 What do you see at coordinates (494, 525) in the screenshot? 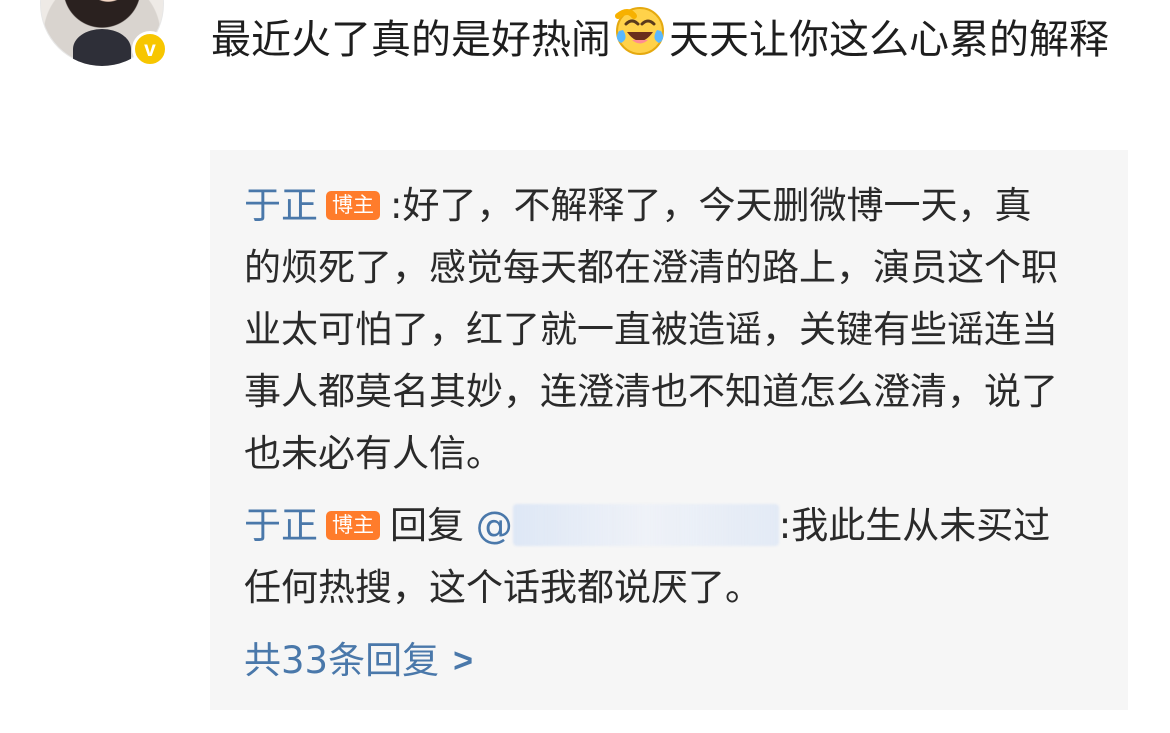
I see `mention-at: @` at bounding box center [494, 525].